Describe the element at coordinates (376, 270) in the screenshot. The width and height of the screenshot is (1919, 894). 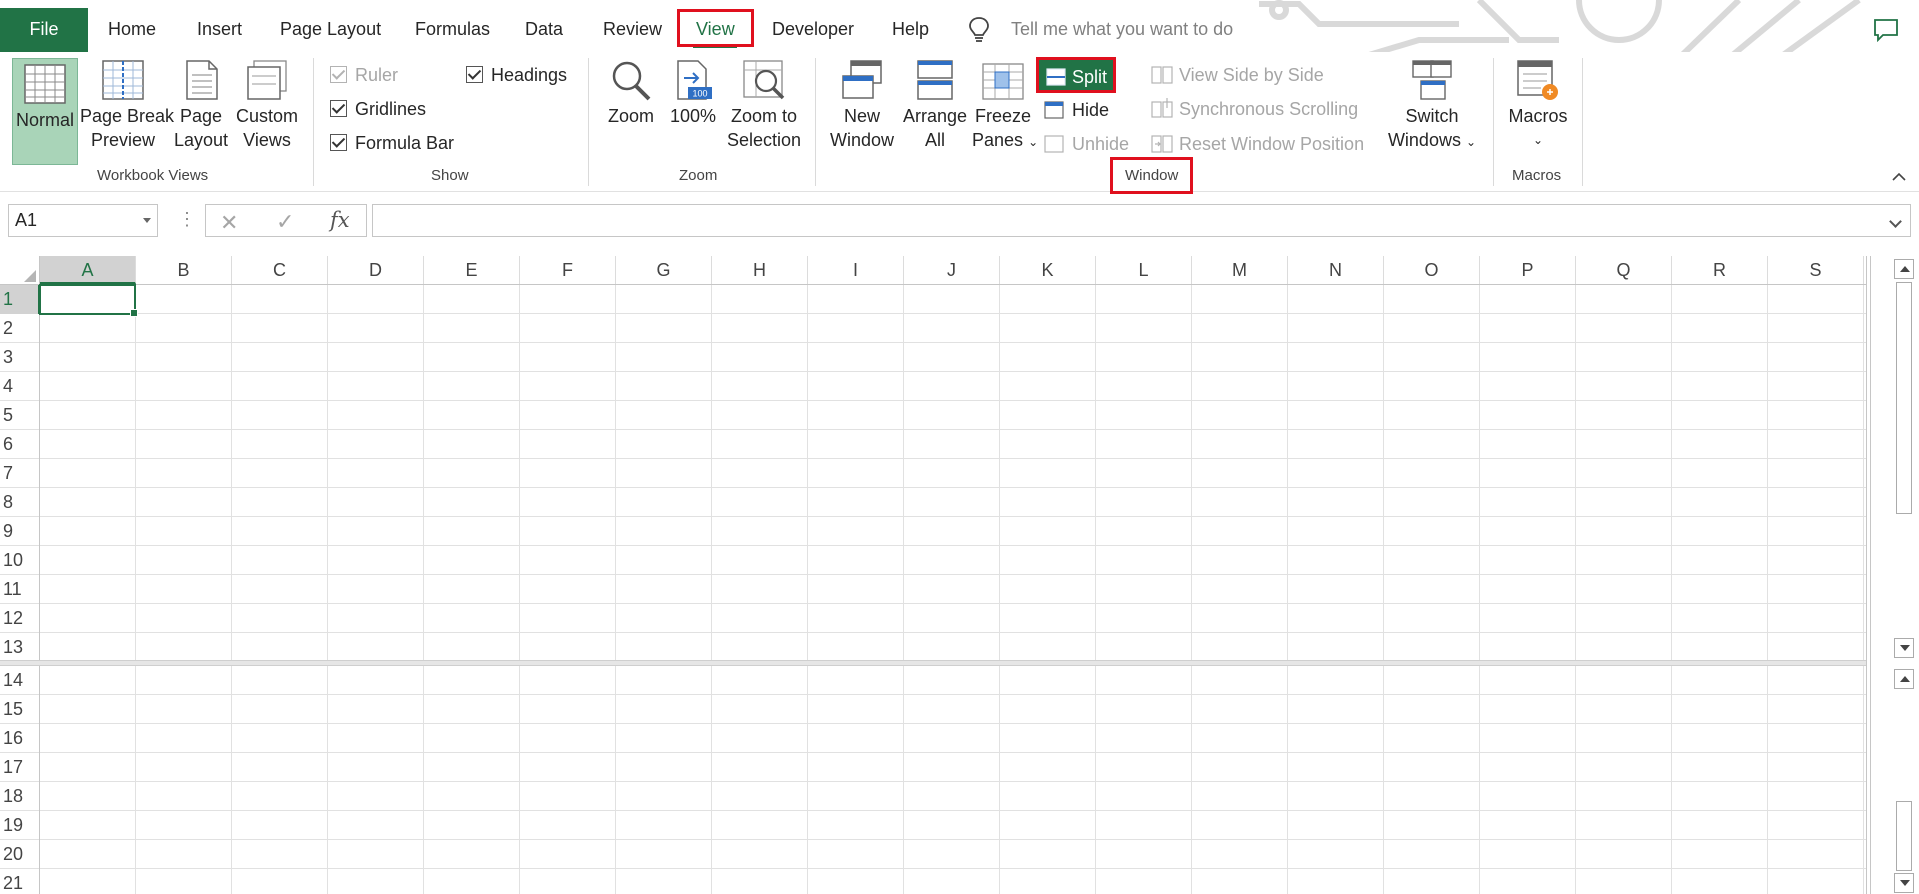
I see `column-header-d: D` at that location.